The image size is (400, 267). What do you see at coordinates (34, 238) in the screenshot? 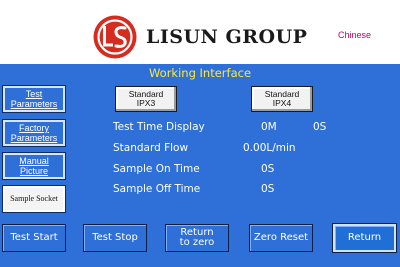
I see `test-start-button: Test Start` at bounding box center [34, 238].